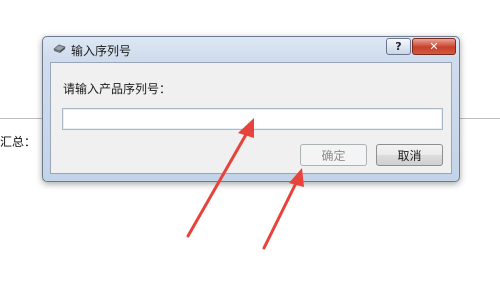 The height and width of the screenshot is (287, 500). Describe the element at coordinates (18, 142) in the screenshot. I see `background-summary-label: 汇总：` at that location.